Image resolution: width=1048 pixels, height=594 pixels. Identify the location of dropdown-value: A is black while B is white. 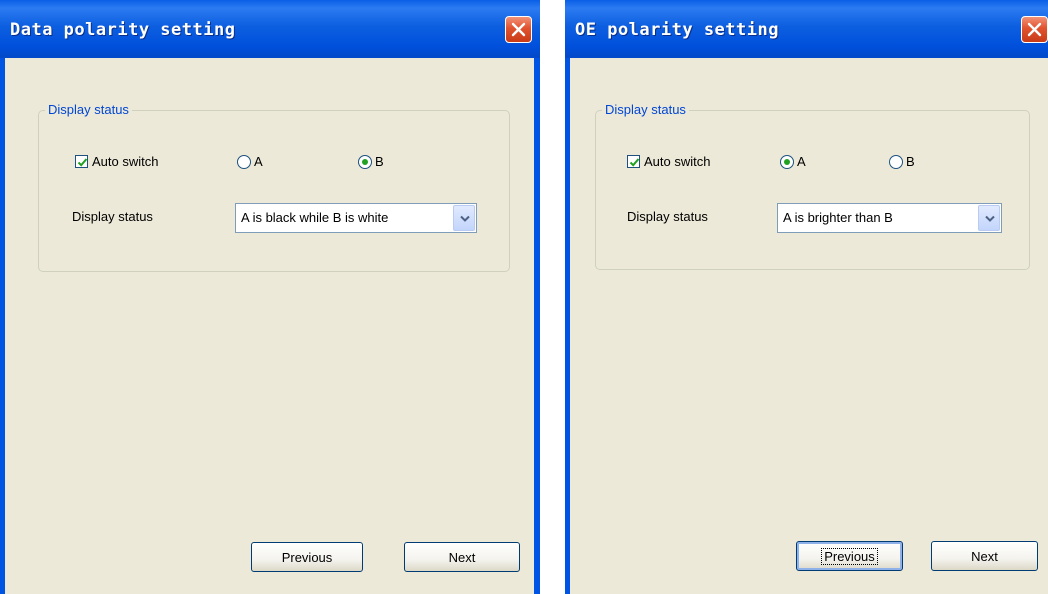
(315, 217).